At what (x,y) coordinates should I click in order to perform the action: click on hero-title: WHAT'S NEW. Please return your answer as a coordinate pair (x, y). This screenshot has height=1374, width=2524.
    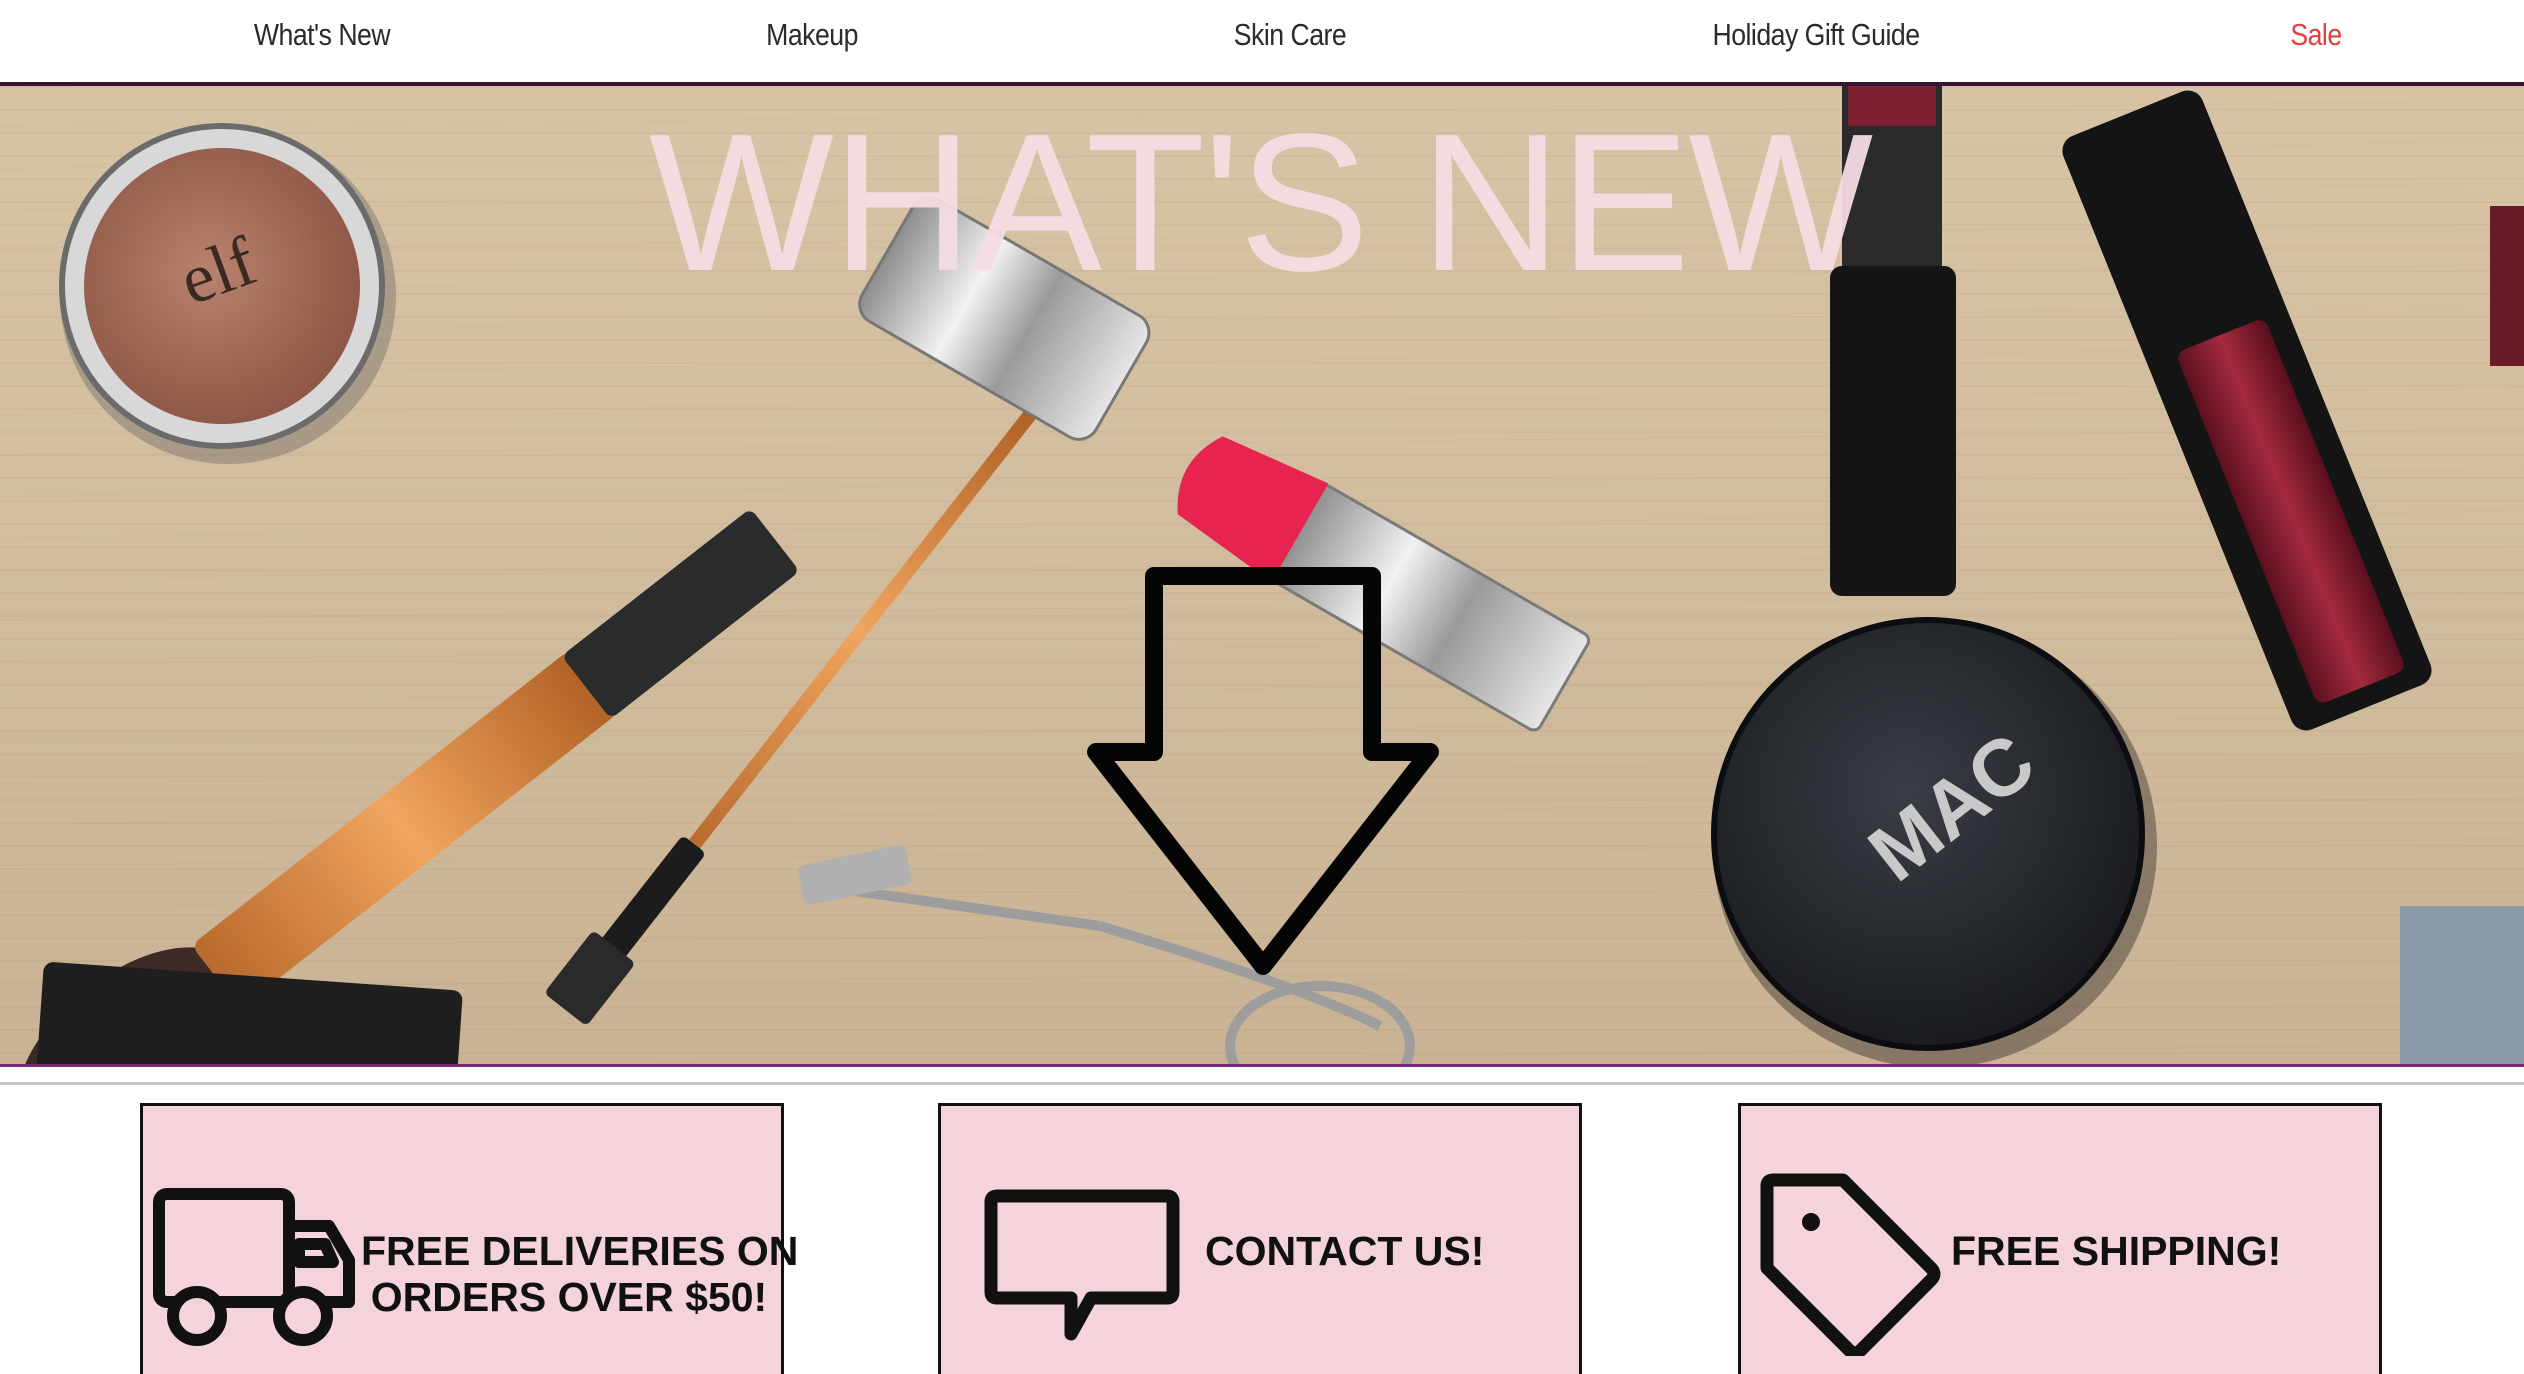
    Looking at the image, I should click on (1260, 202).